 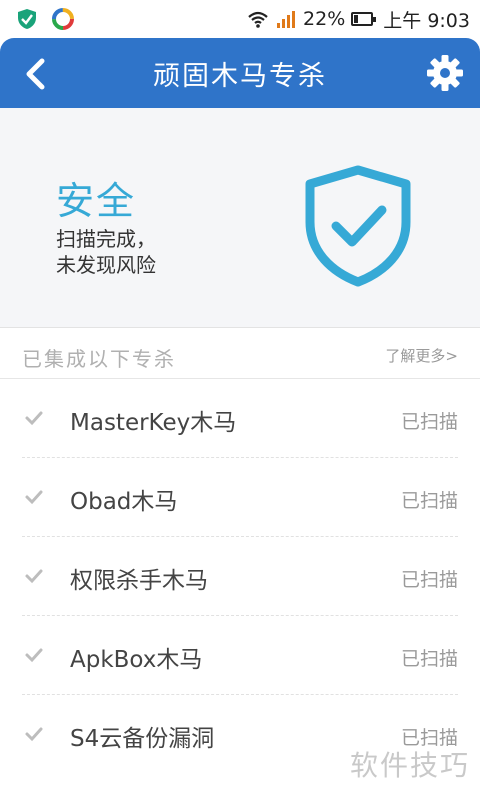 What do you see at coordinates (409, 765) in the screenshot?
I see `watermark: 软件技巧` at bounding box center [409, 765].